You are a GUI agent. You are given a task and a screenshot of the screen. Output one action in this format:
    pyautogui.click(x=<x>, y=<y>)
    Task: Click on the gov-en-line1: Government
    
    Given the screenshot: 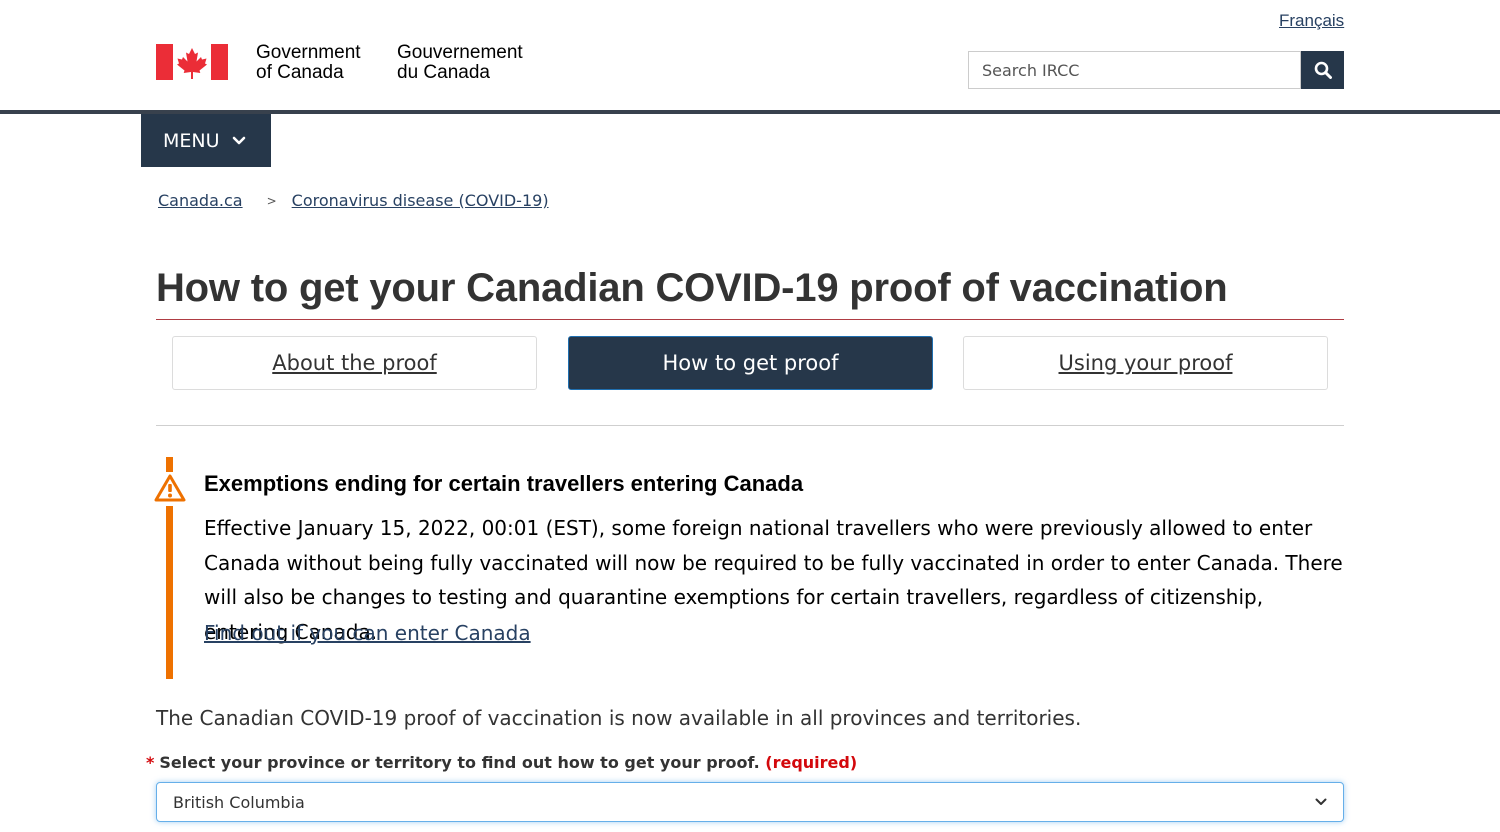 What is the action you would take?
    pyautogui.click(x=308, y=52)
    